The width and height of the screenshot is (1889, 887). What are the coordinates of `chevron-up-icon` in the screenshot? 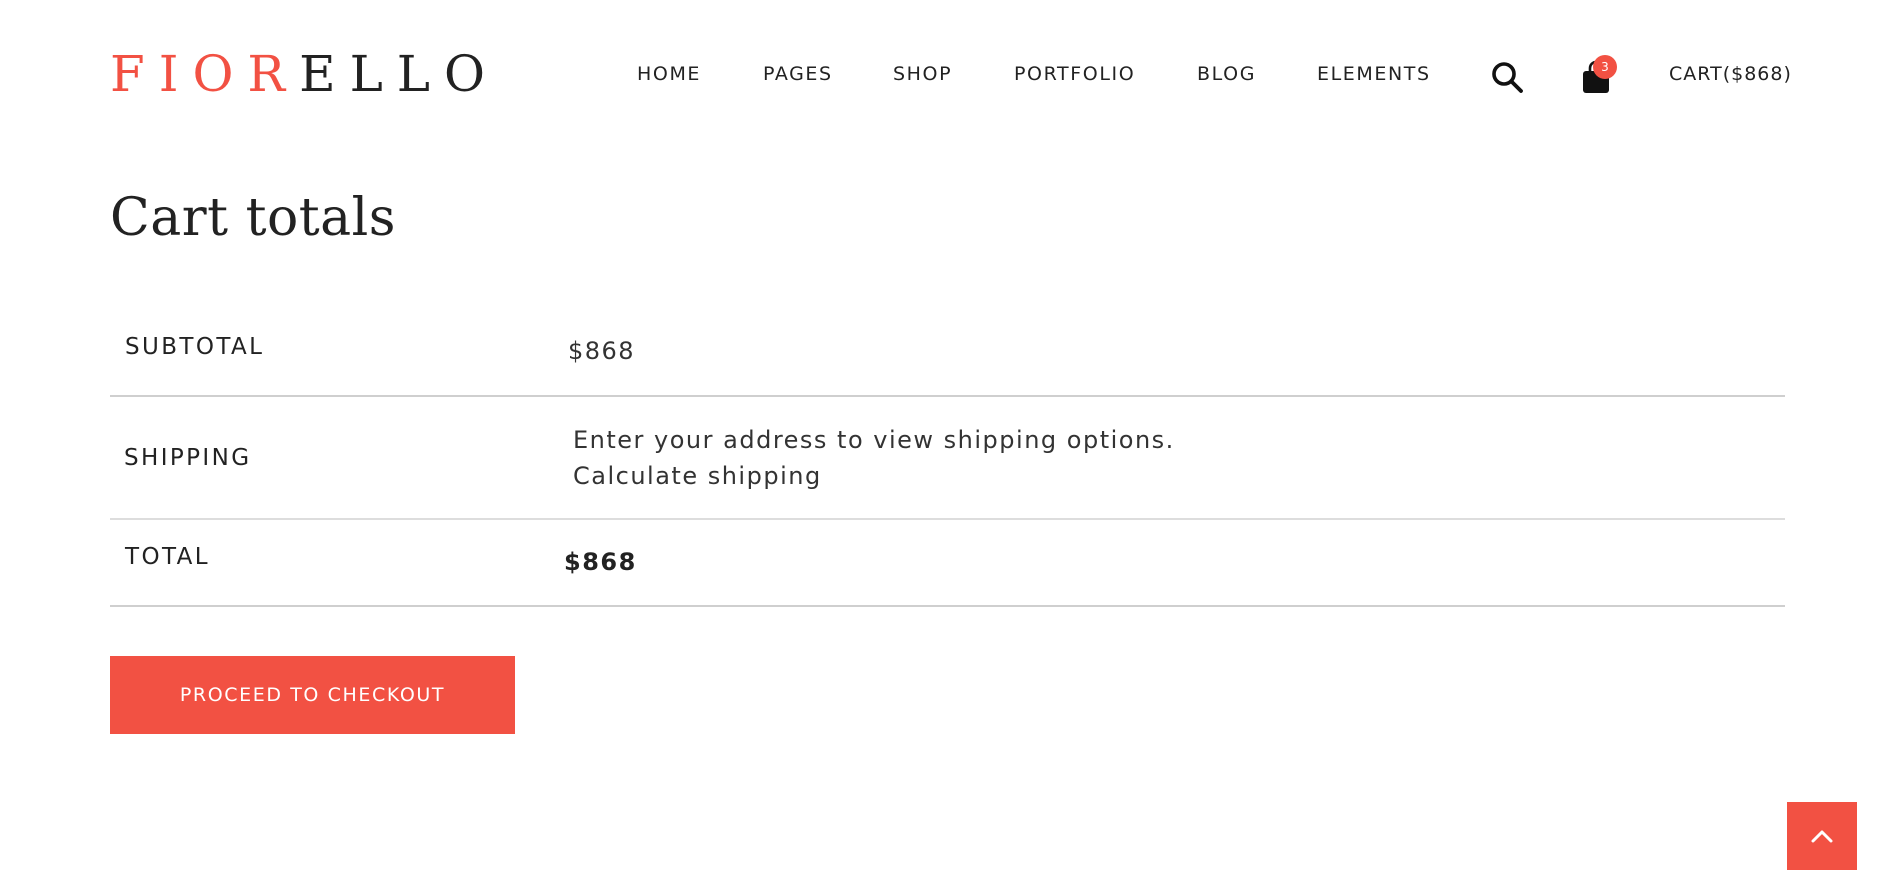 It's located at (1822, 836).